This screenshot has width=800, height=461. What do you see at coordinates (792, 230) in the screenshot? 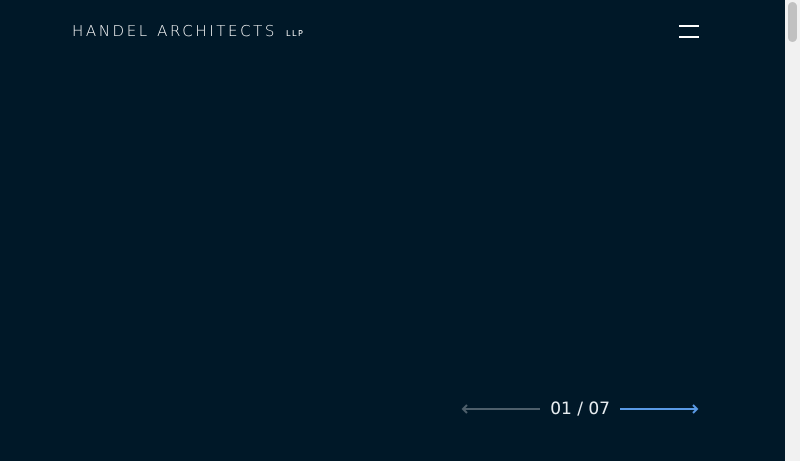
I see `scrollbar` at bounding box center [792, 230].